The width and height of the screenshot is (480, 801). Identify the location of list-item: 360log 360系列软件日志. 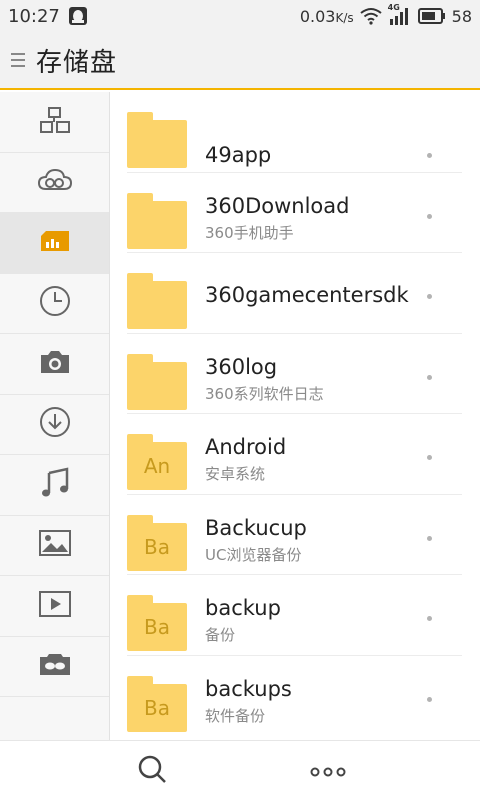
(295, 374).